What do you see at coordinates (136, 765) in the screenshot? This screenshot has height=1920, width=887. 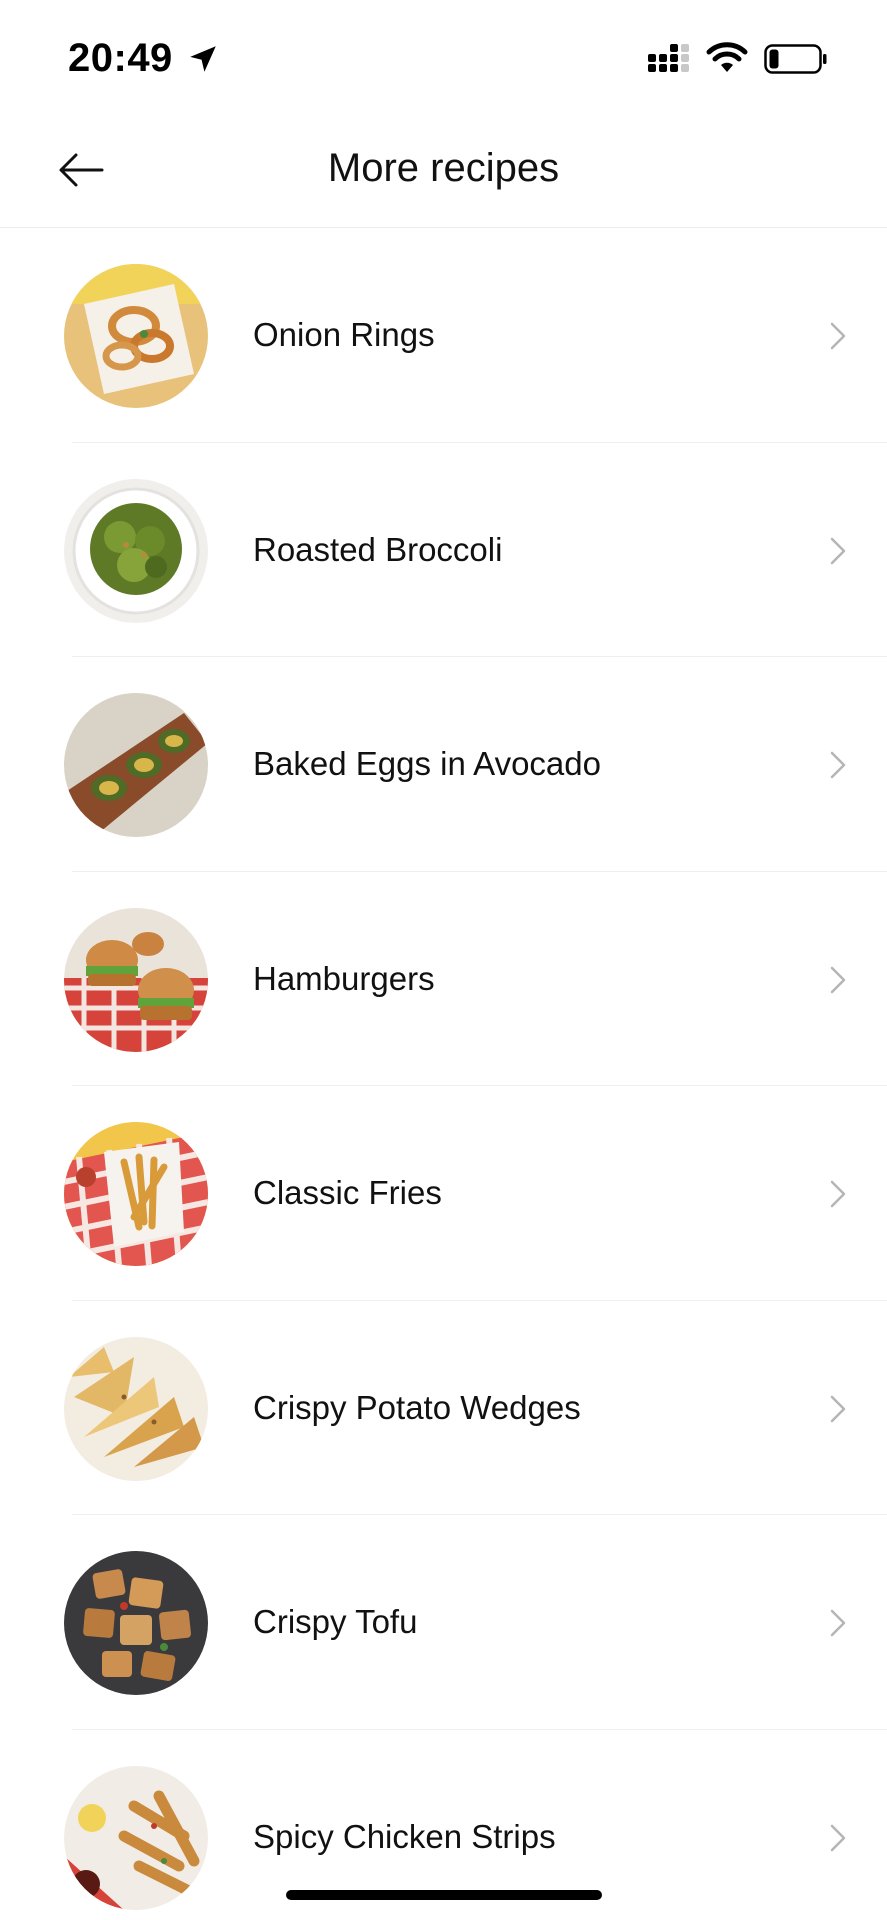 I see `baked-eggs-avocado-thumbnail` at bounding box center [136, 765].